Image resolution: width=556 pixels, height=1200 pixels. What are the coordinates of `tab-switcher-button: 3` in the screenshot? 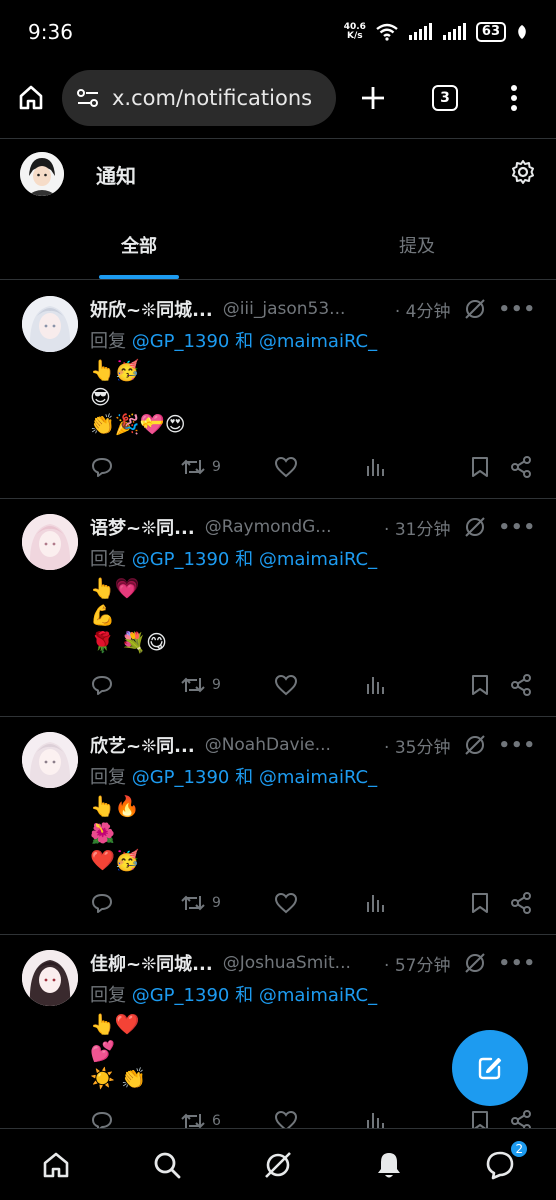 It's located at (445, 98).